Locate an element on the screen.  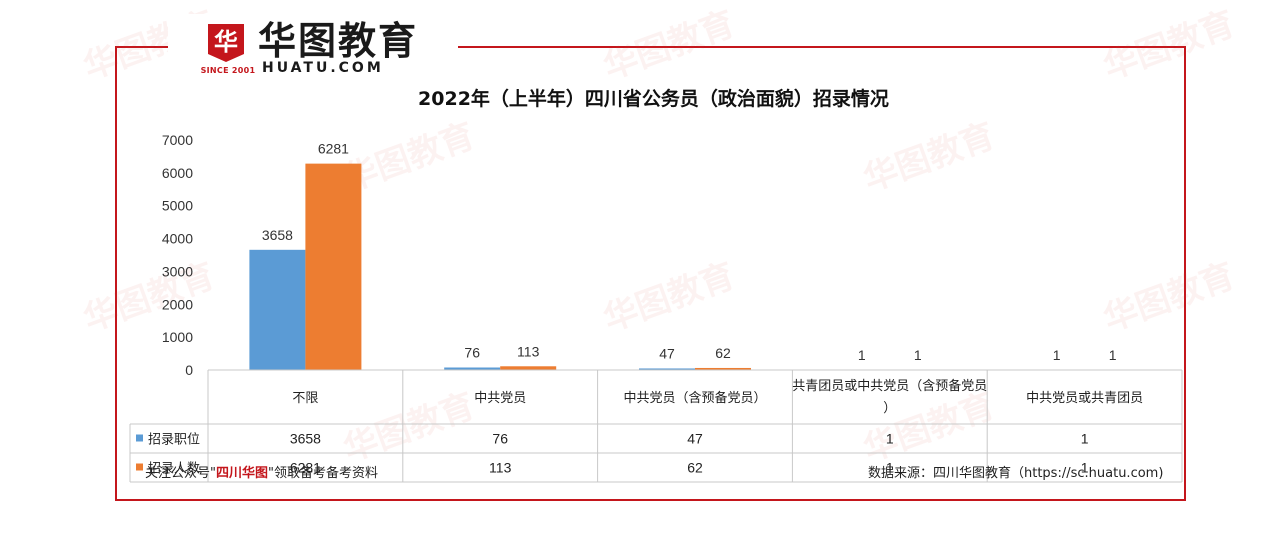
footer-note: 关注公众号"四川华图"领取备考备考资料 is located at coordinates (261, 471).